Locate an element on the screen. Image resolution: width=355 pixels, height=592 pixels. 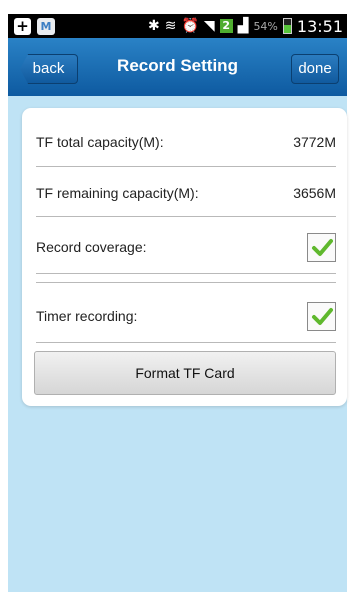
timer-recording-label: Timer recording: is located at coordinates (87, 316).